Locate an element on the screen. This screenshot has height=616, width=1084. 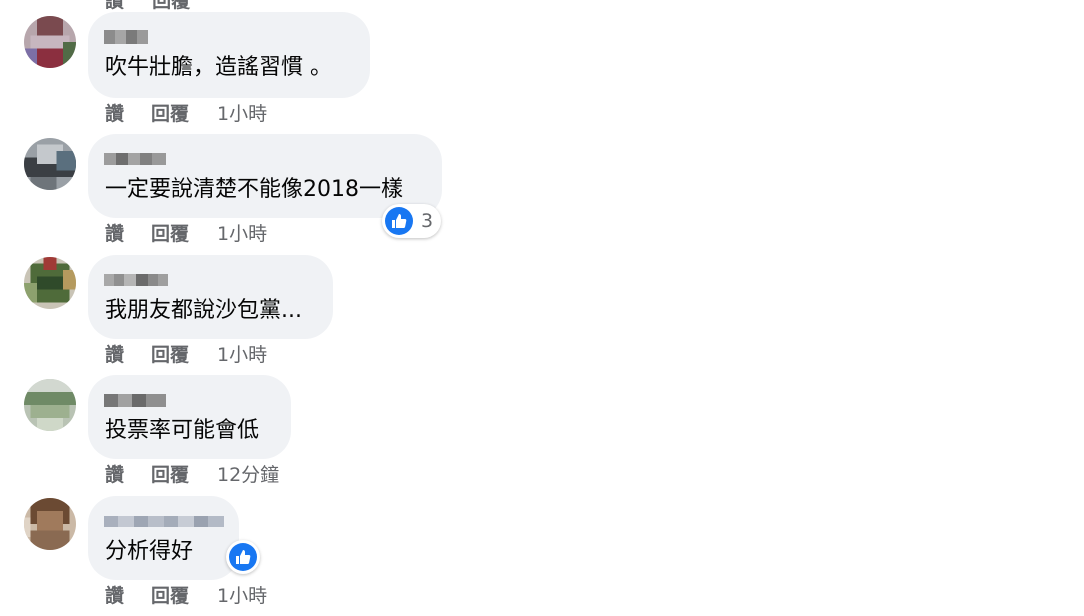
reaction-summary is located at coordinates (243, 557).